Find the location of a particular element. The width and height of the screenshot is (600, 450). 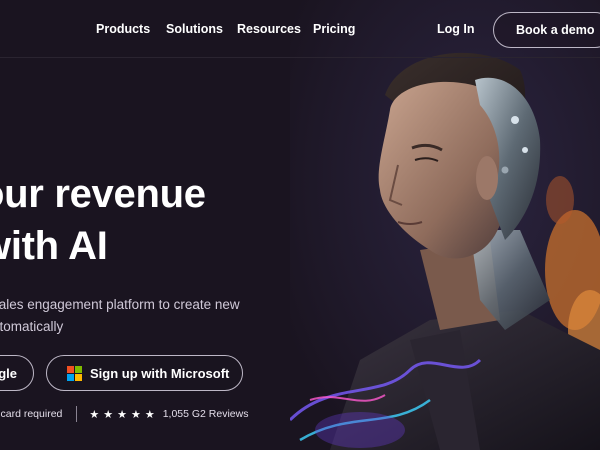

subtext-line-2: utomatically is located at coordinates (32, 326).